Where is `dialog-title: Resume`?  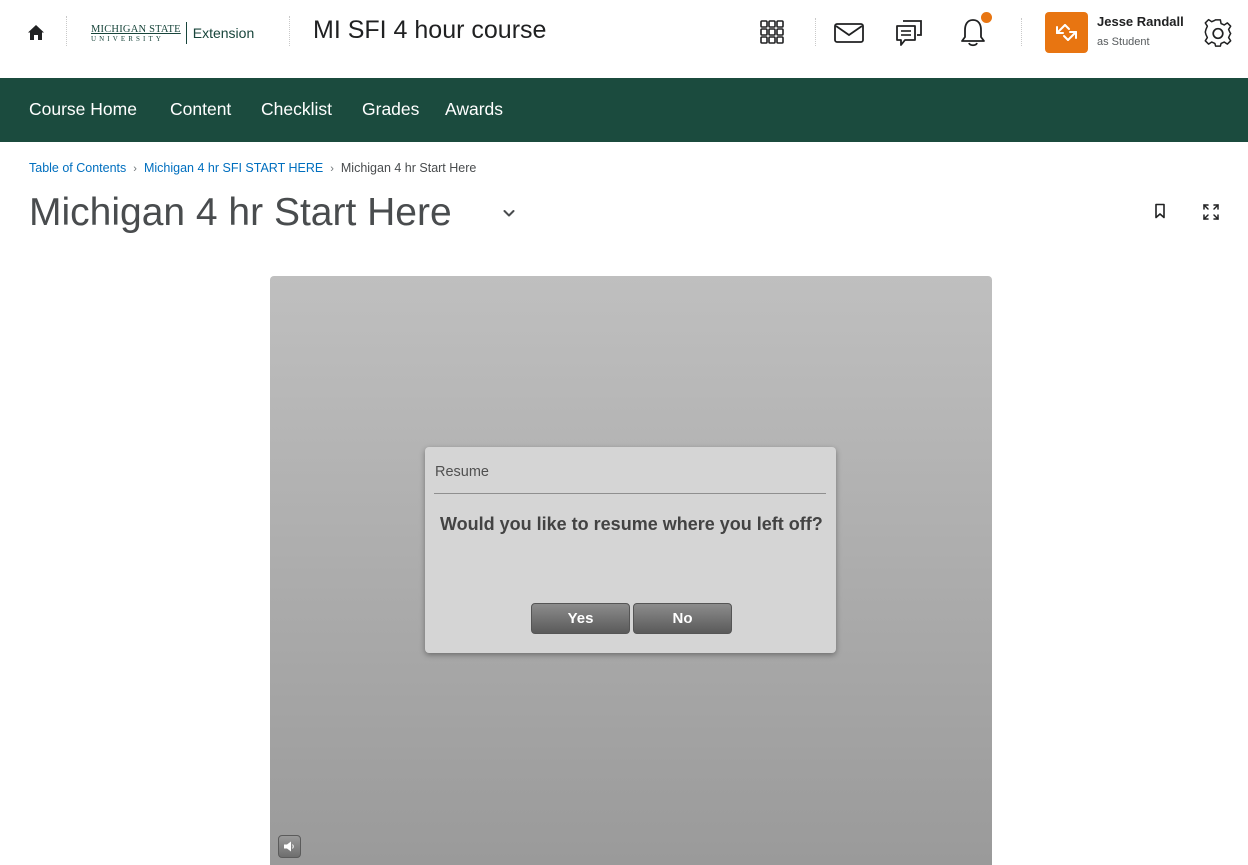
dialog-title: Resume is located at coordinates (462, 472).